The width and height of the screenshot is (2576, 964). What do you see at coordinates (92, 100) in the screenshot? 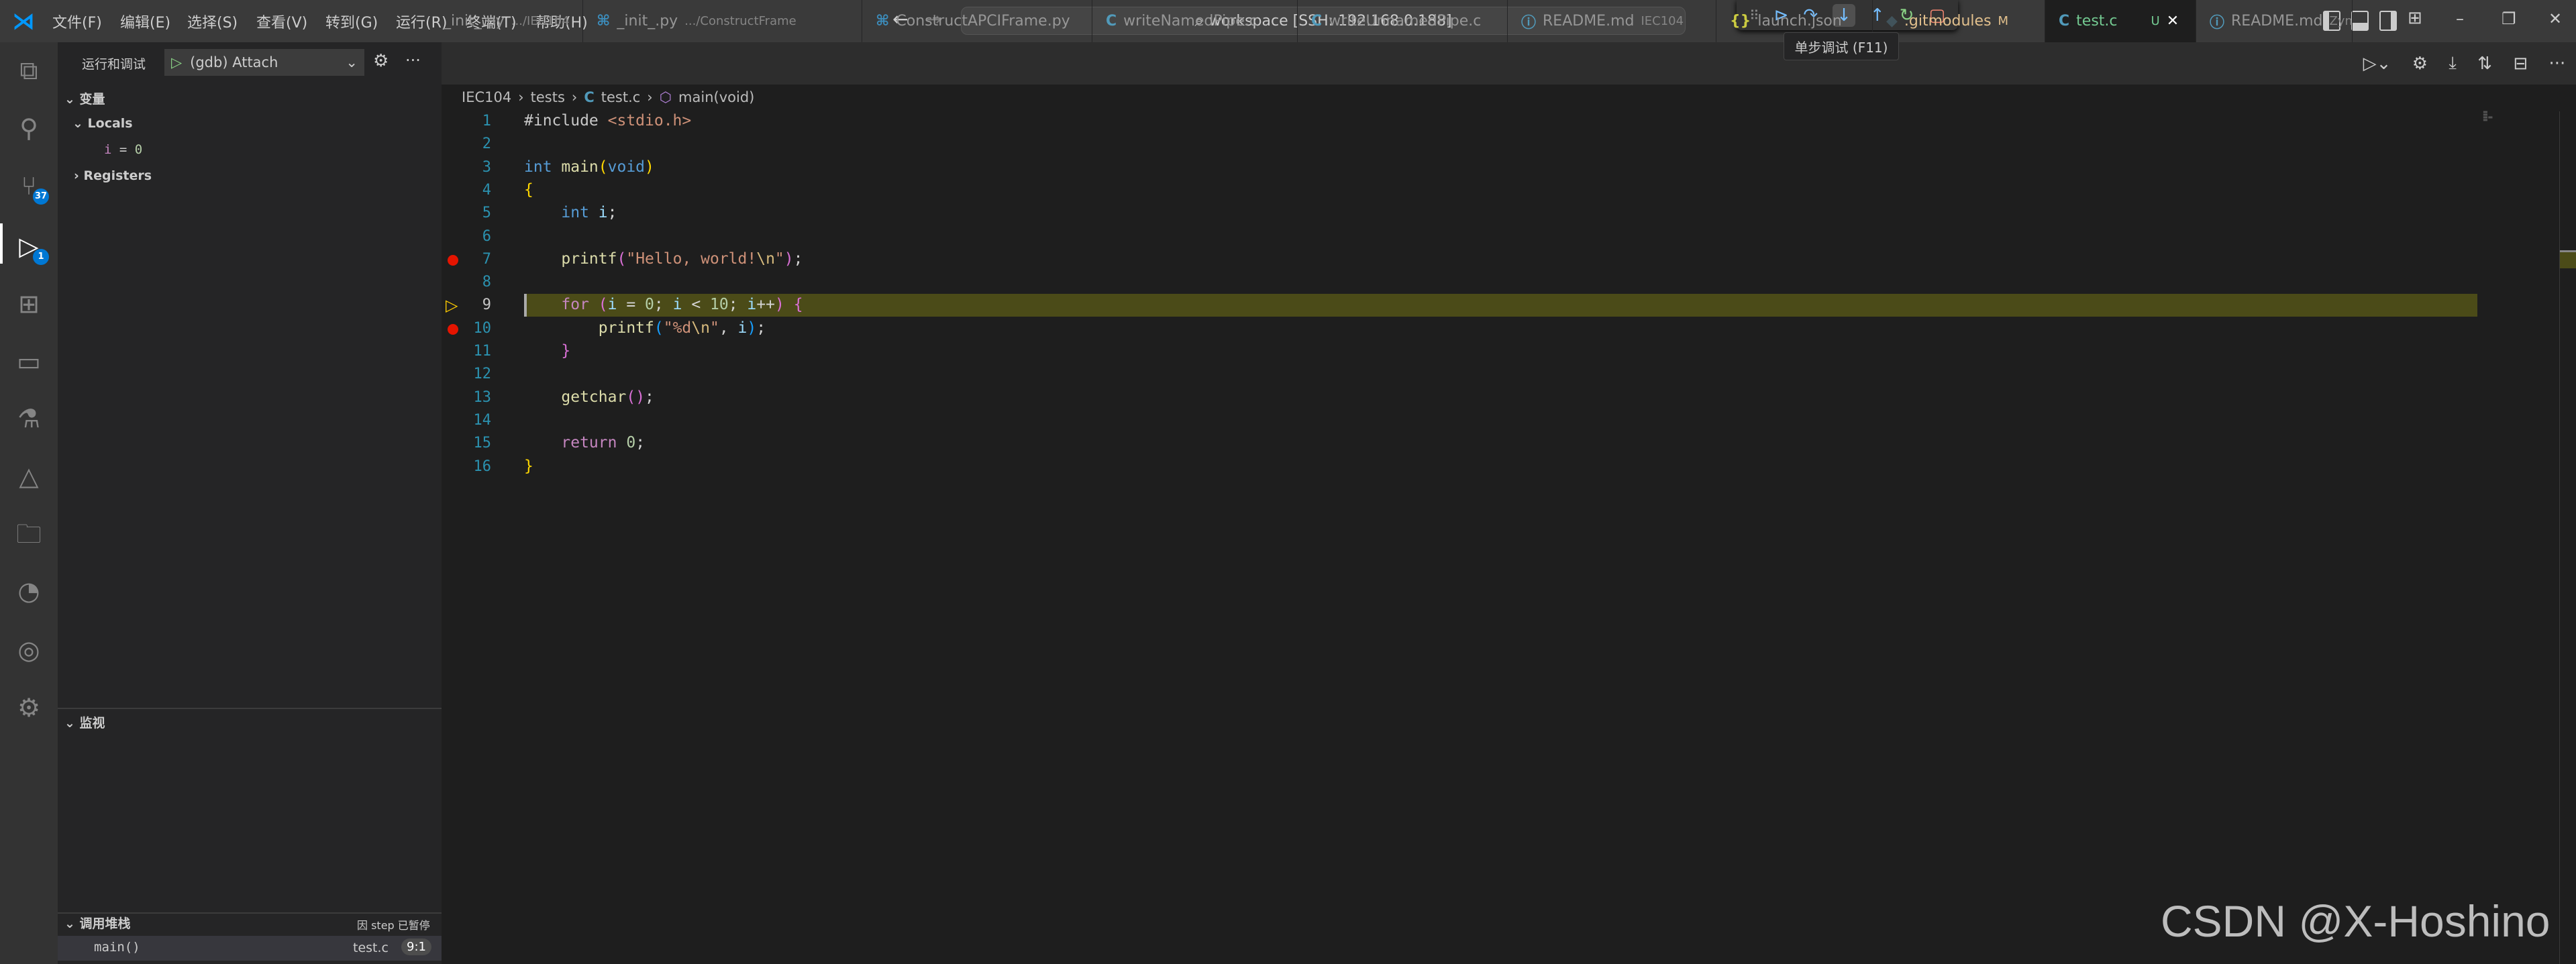
I see `variables-label: 变量` at bounding box center [92, 100].